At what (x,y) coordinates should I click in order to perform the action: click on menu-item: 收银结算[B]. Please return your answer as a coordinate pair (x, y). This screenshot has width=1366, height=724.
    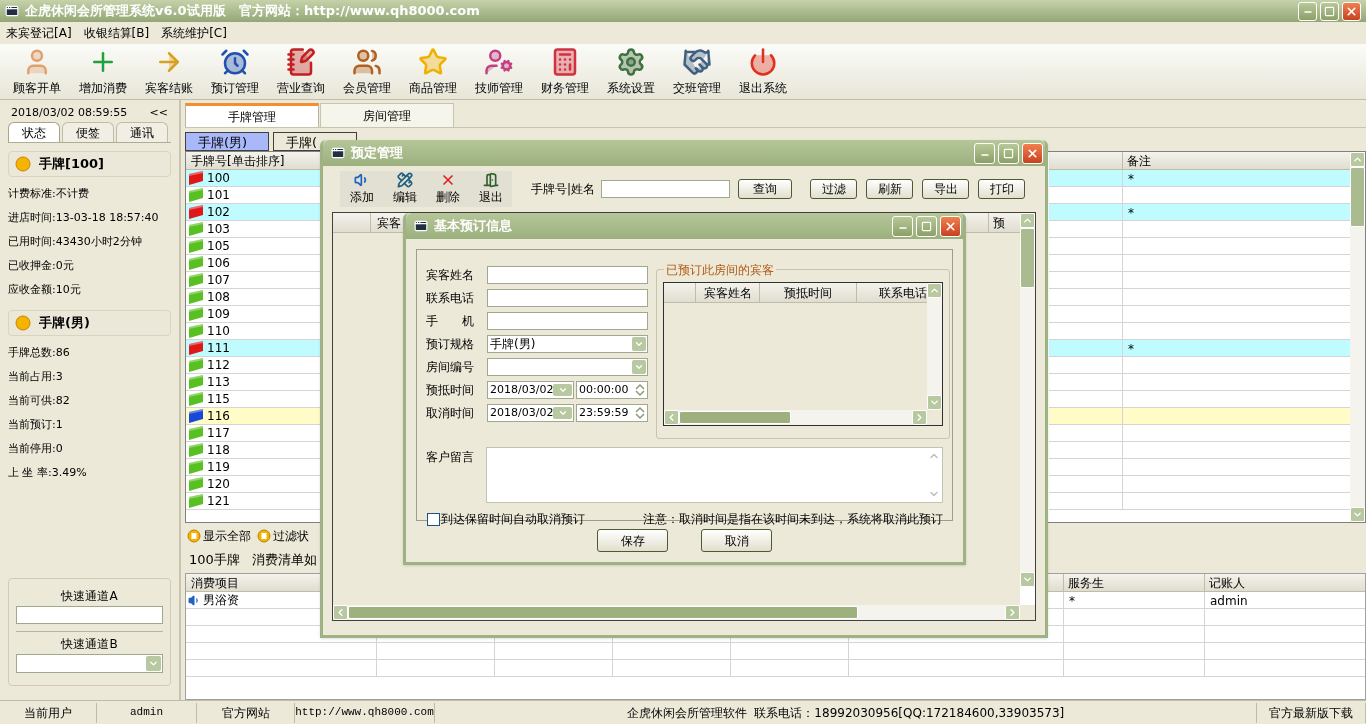
    Looking at the image, I should click on (116, 33).